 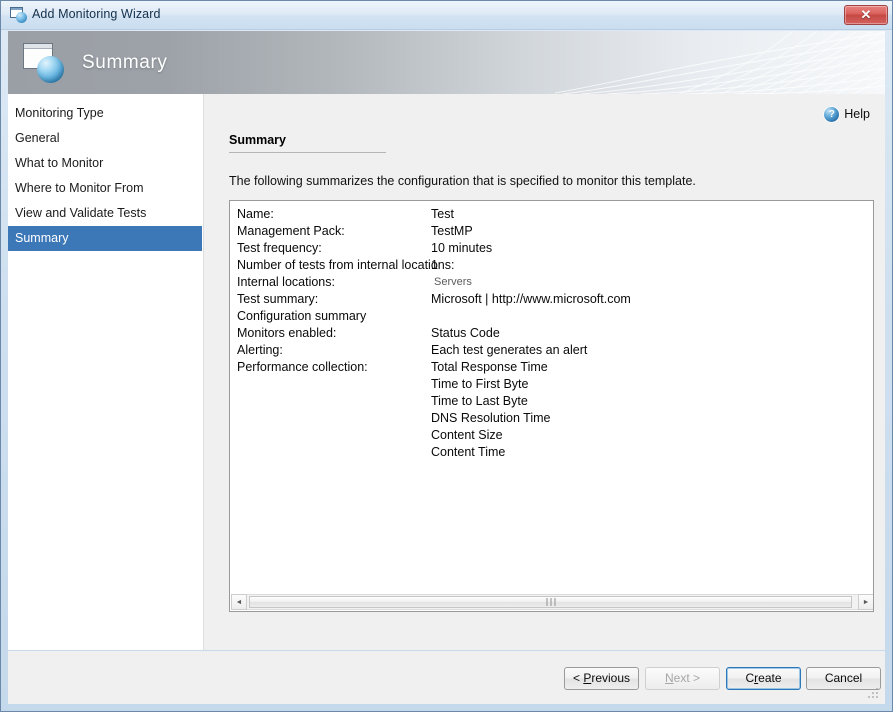 I want to click on summary-row: Content Size, so click(x=551, y=435).